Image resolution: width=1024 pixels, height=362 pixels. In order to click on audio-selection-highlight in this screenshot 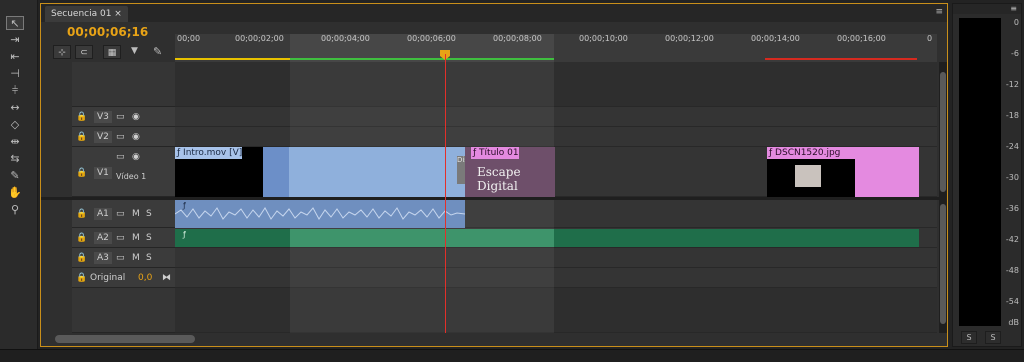, I will do `click(422, 238)`.